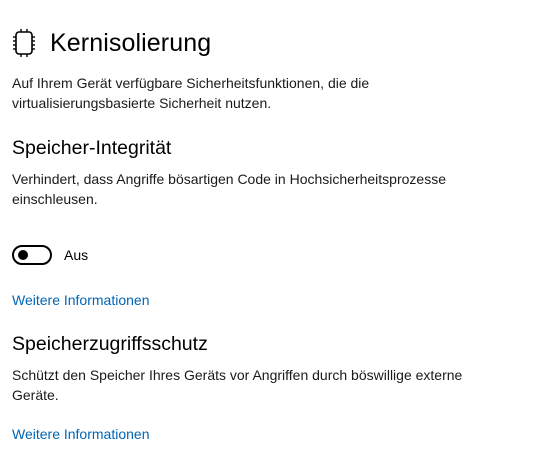 The height and width of the screenshot is (465, 549). I want to click on memory-access-protection-title: Speicherzugriffsschutz, so click(110, 344).